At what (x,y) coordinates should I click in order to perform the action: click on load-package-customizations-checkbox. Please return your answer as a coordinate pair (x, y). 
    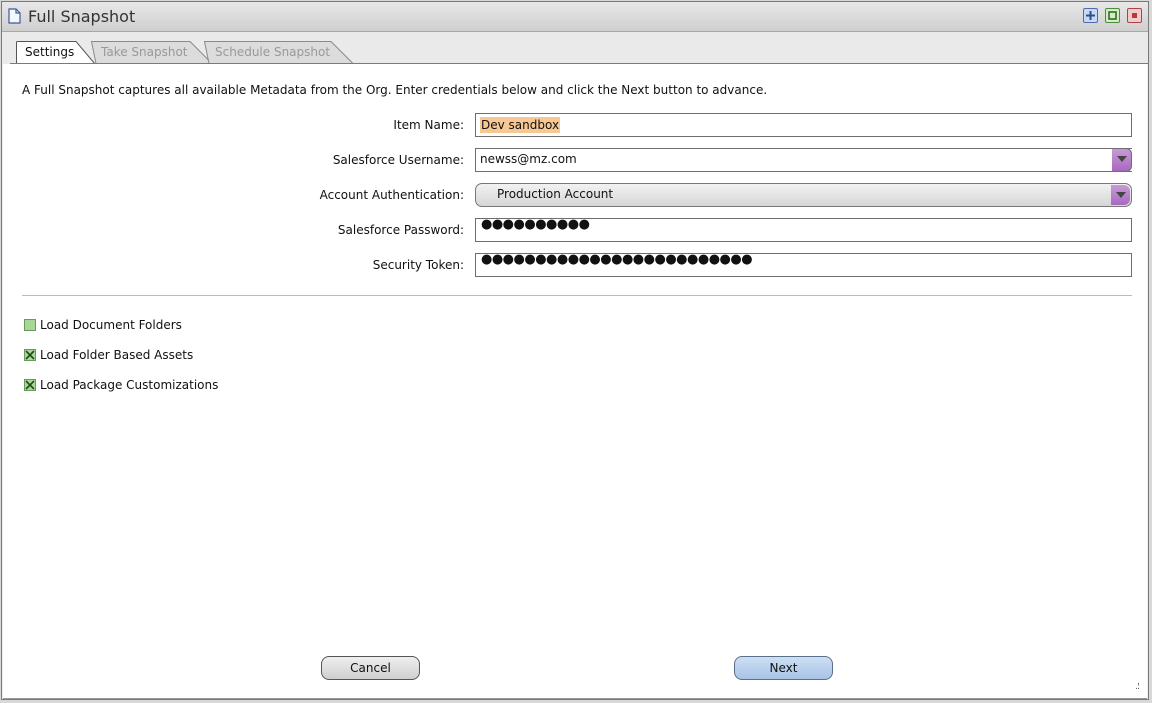
    Looking at the image, I should click on (30, 385).